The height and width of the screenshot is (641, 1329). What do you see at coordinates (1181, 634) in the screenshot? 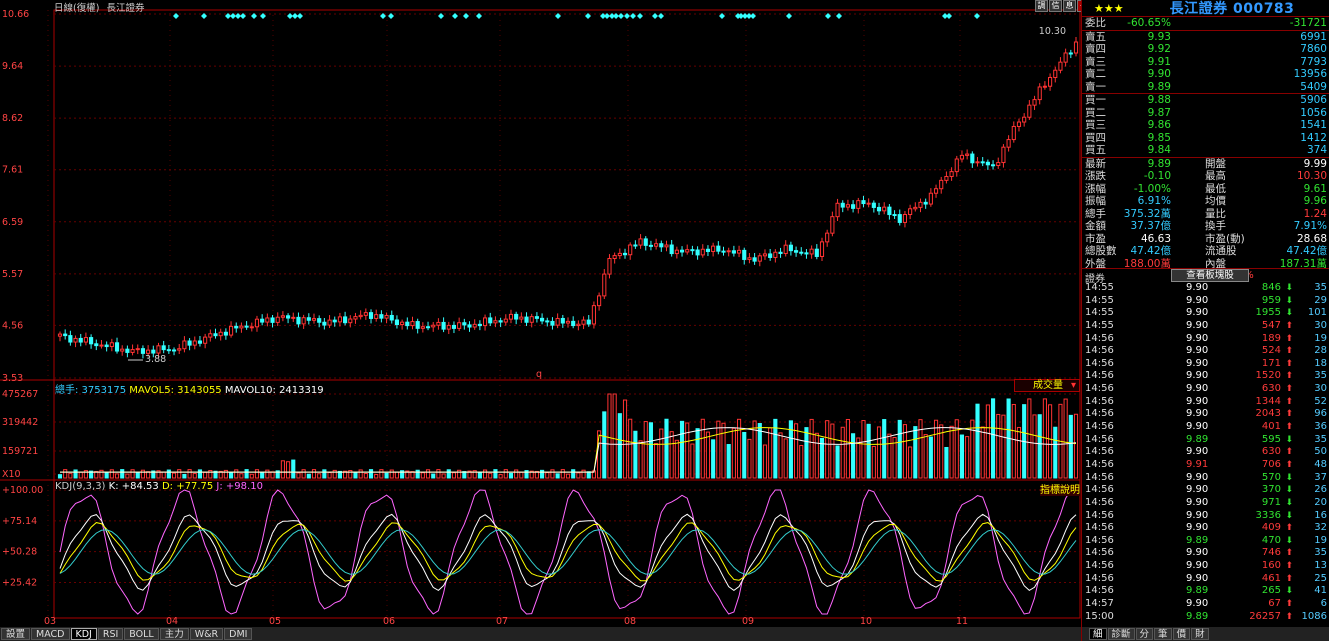
I see `quote-tab: 價` at bounding box center [1181, 634].